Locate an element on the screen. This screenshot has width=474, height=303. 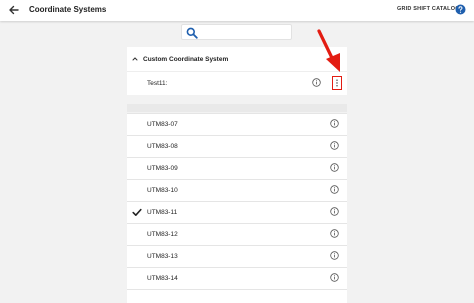
list-item-label: UTM83-12 is located at coordinates (162, 234).